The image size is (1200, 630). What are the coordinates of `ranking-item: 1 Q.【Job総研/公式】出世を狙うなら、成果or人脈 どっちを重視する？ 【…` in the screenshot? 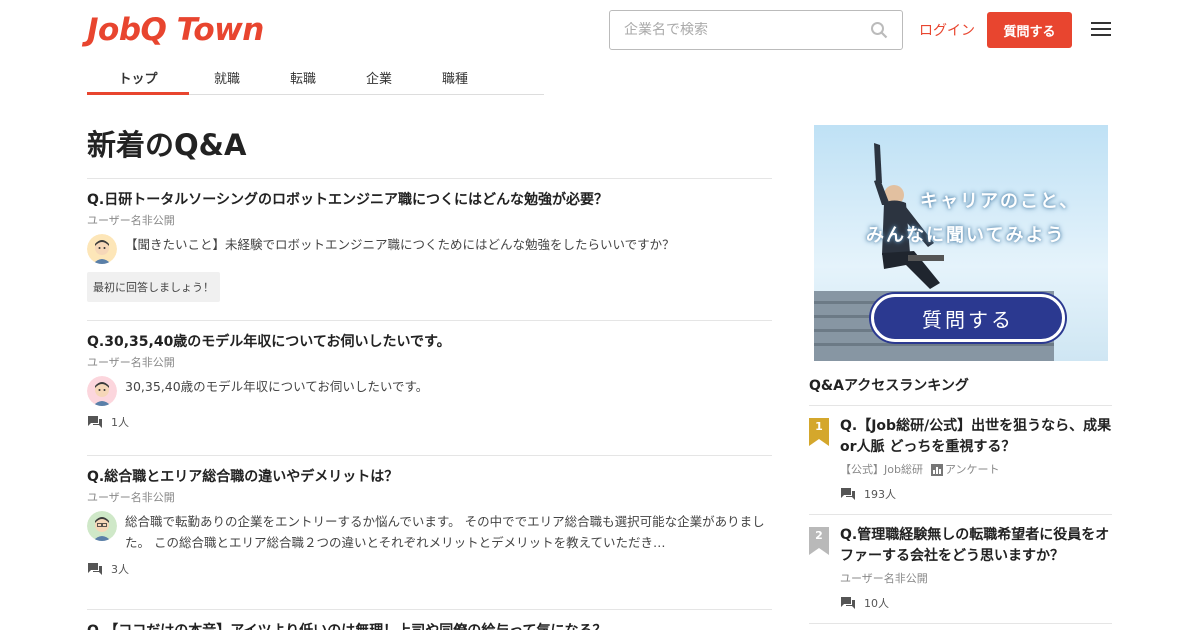 It's located at (960, 460).